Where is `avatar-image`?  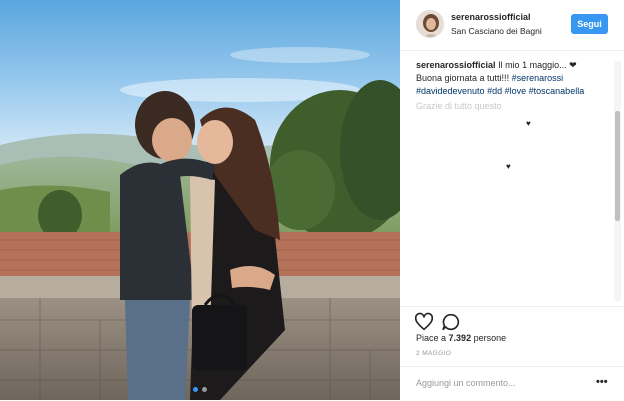 avatar-image is located at coordinates (430, 24).